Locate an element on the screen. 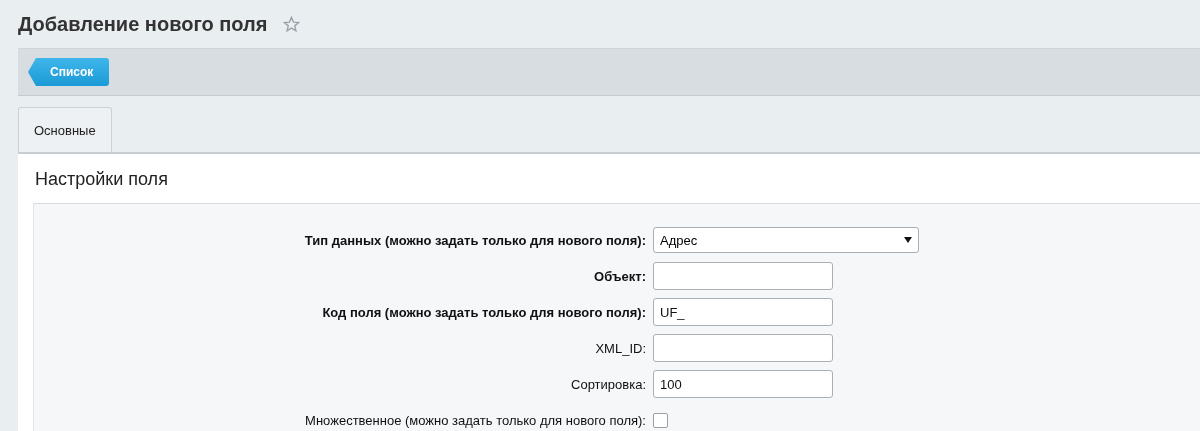 This screenshot has width=1200, height=431. section-title: Настройки поля is located at coordinates (101, 179).